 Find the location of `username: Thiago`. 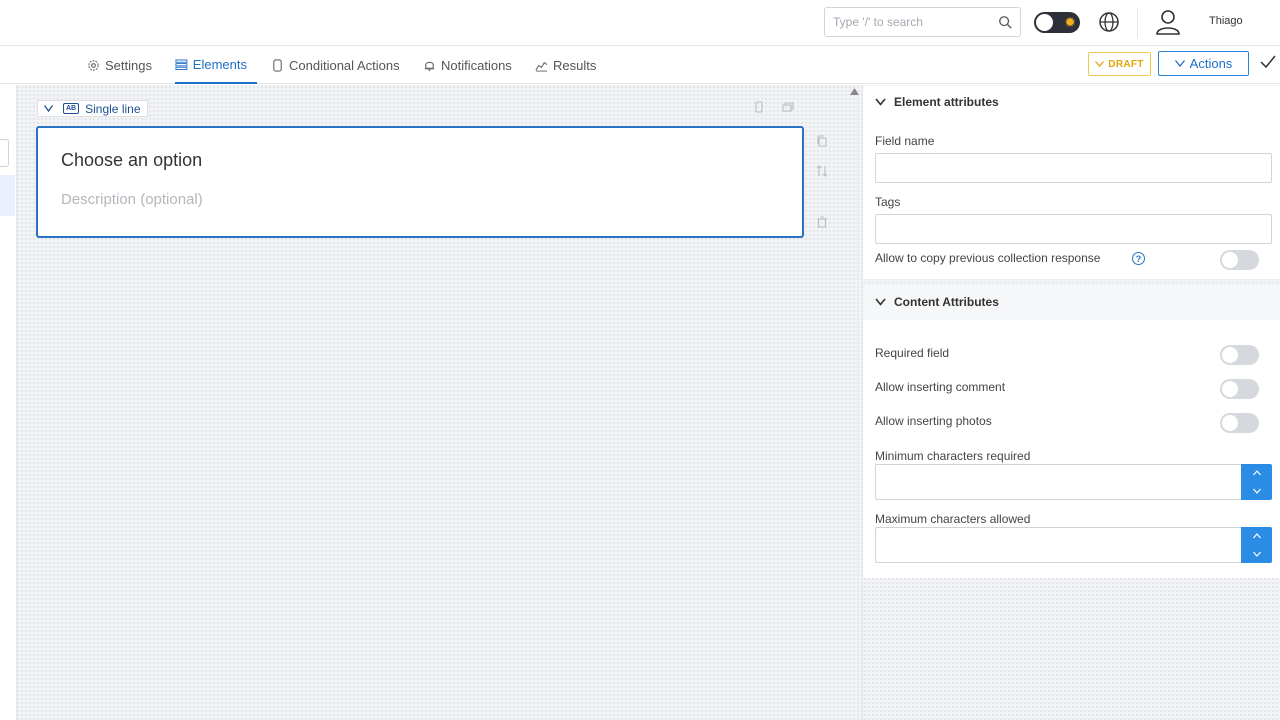

username: Thiago is located at coordinates (1226, 21).